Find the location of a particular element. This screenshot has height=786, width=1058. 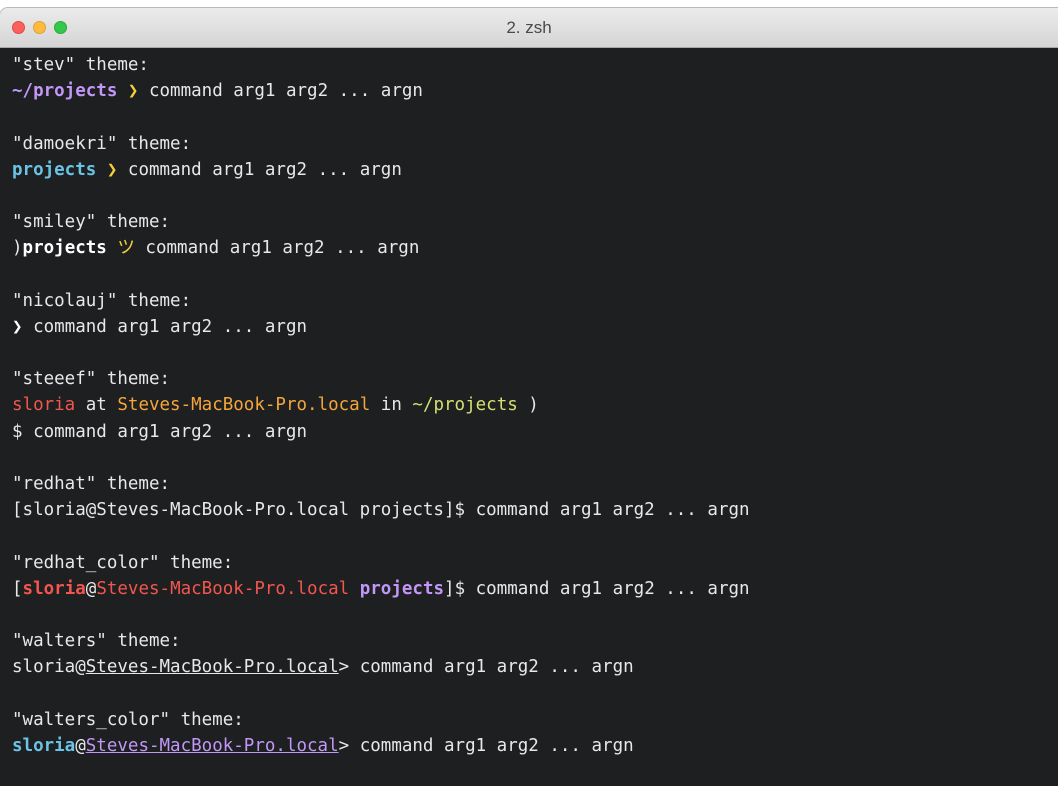

prompt-segment: $ command arg1 arg2 ... argn is located at coordinates (160, 431).